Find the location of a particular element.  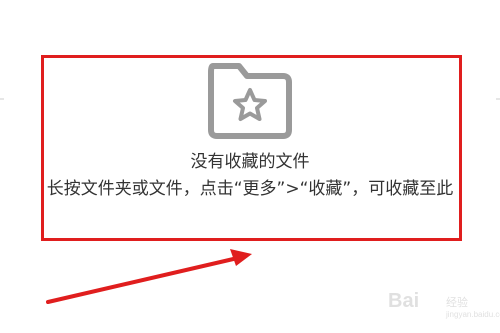

baidu-jingyan-watermark: Bai 经验 jingyan.baidu.com is located at coordinates (444, 308).